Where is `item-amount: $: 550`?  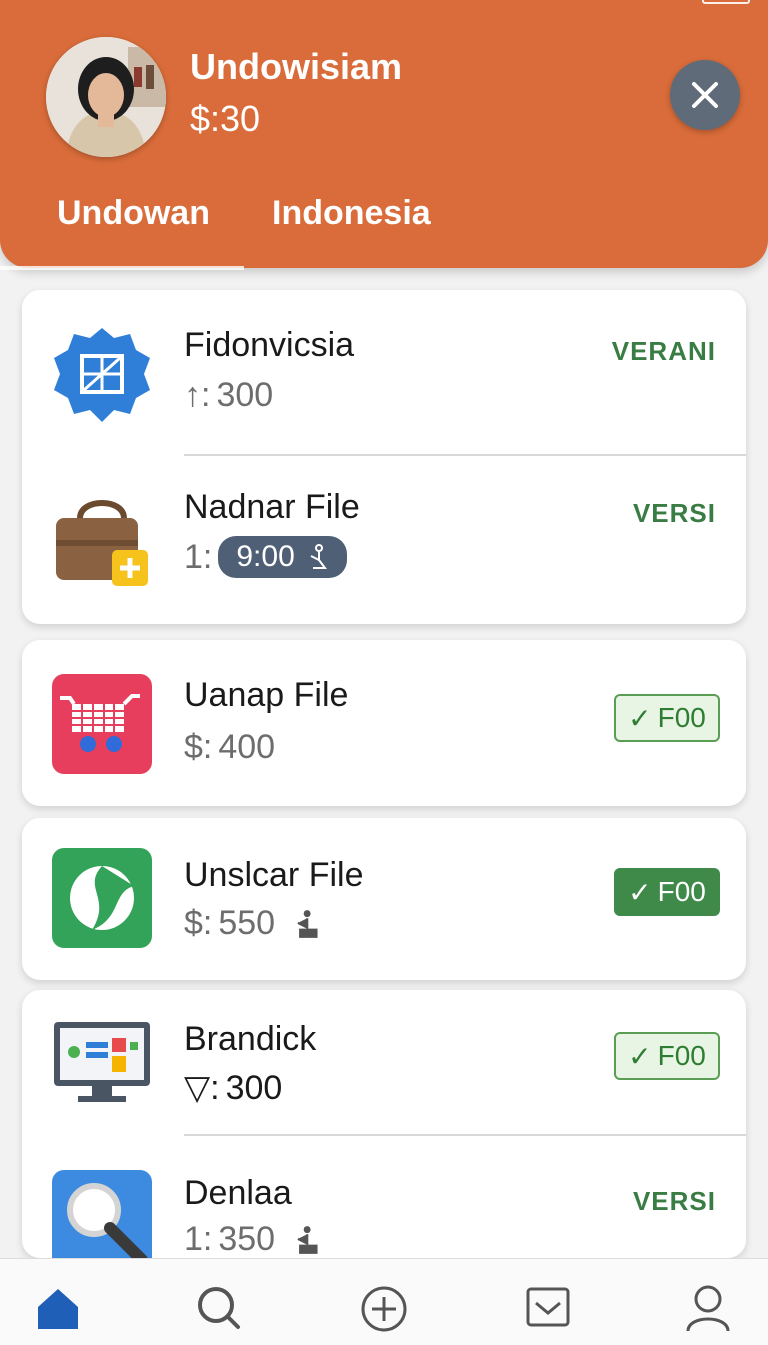
item-amount: $: 550 is located at coordinates (252, 923).